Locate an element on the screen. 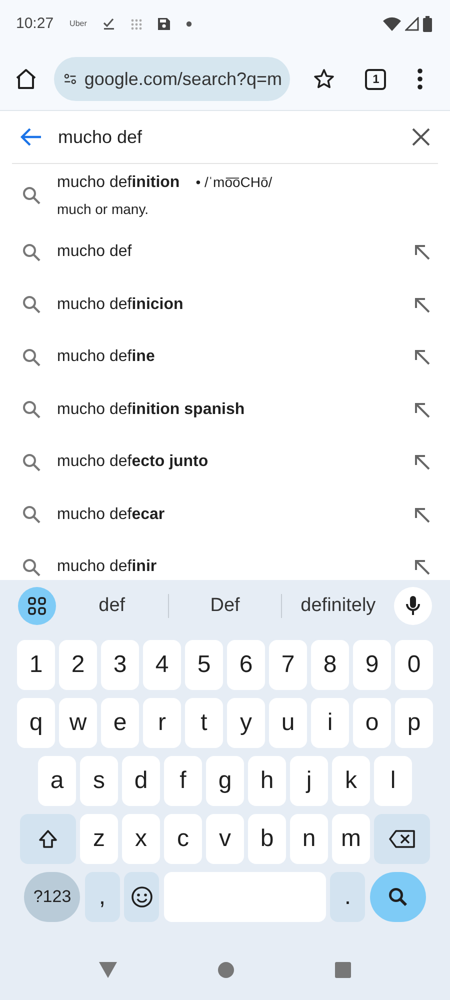 Image resolution: width=450 pixels, height=1000 pixels. close-icon is located at coordinates (421, 137).